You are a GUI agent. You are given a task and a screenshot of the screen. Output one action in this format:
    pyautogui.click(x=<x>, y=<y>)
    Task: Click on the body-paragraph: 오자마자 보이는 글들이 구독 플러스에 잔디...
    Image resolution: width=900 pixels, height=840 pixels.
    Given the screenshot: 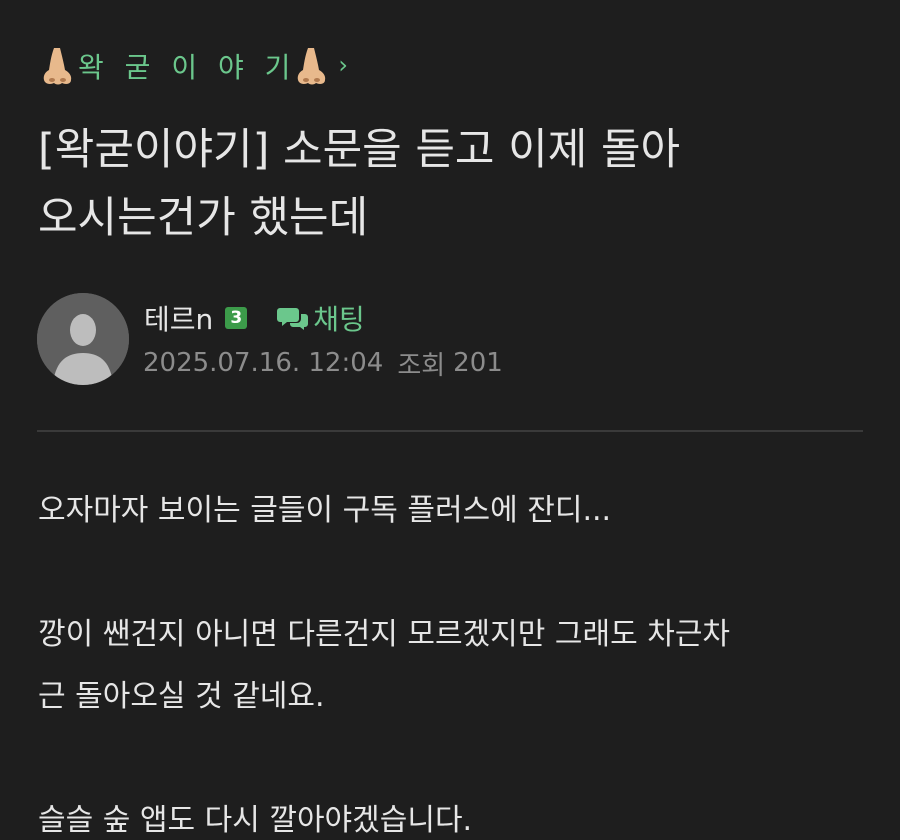 What is the action you would take?
    pyautogui.click(x=325, y=510)
    